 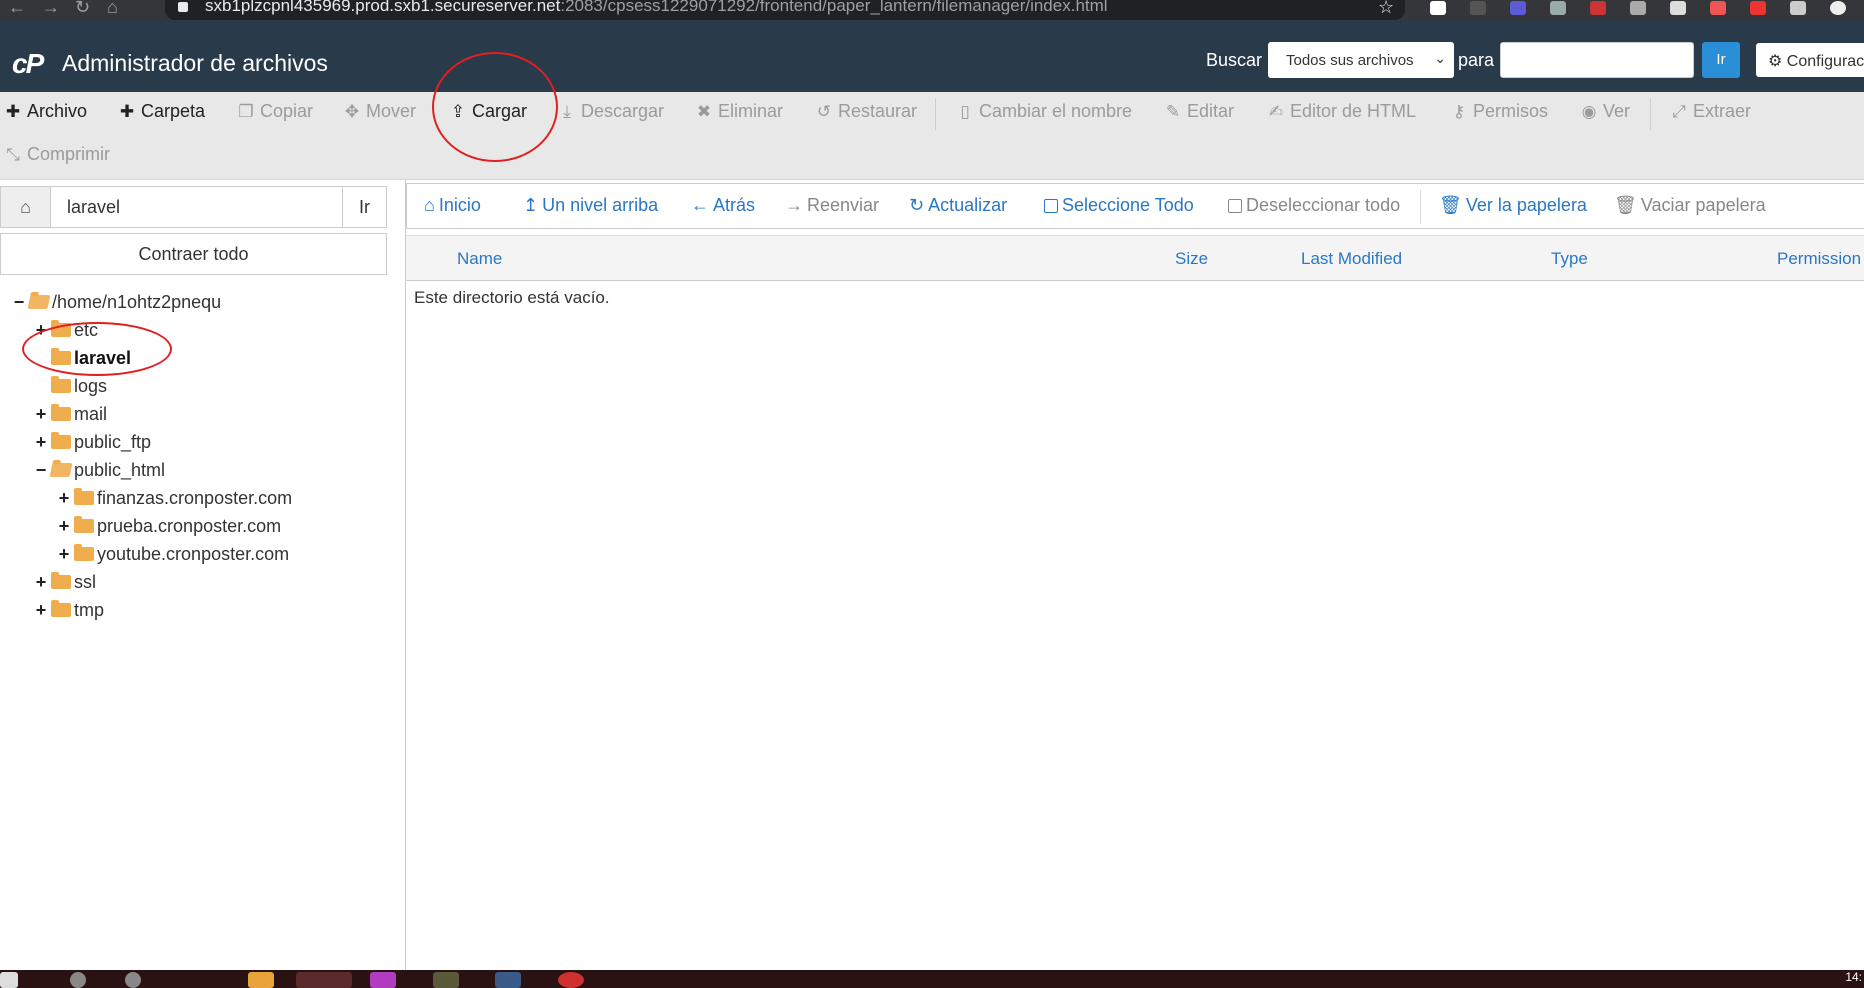 I want to click on rename-button: ▯ Cambiar el nombre, so click(x=1044, y=111).